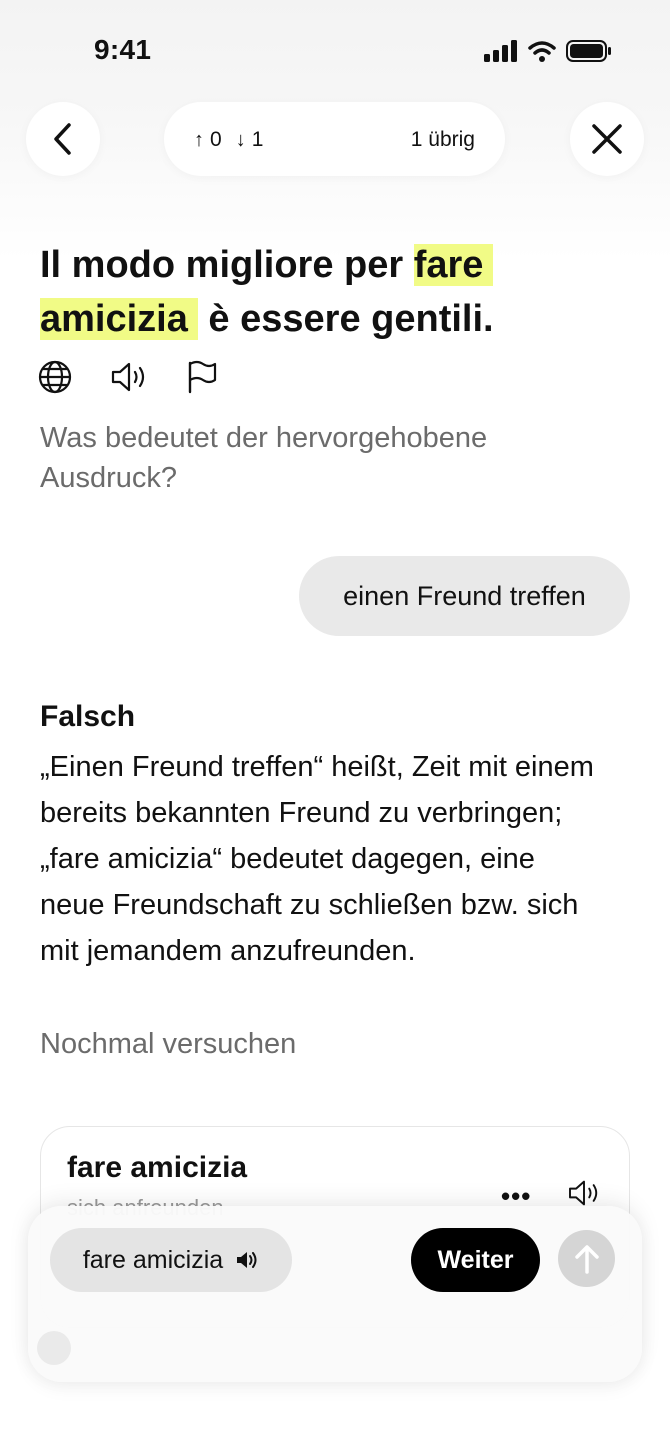 Image resolution: width=670 pixels, height=1446 pixels. I want to click on wifi-icon, so click(542, 51).